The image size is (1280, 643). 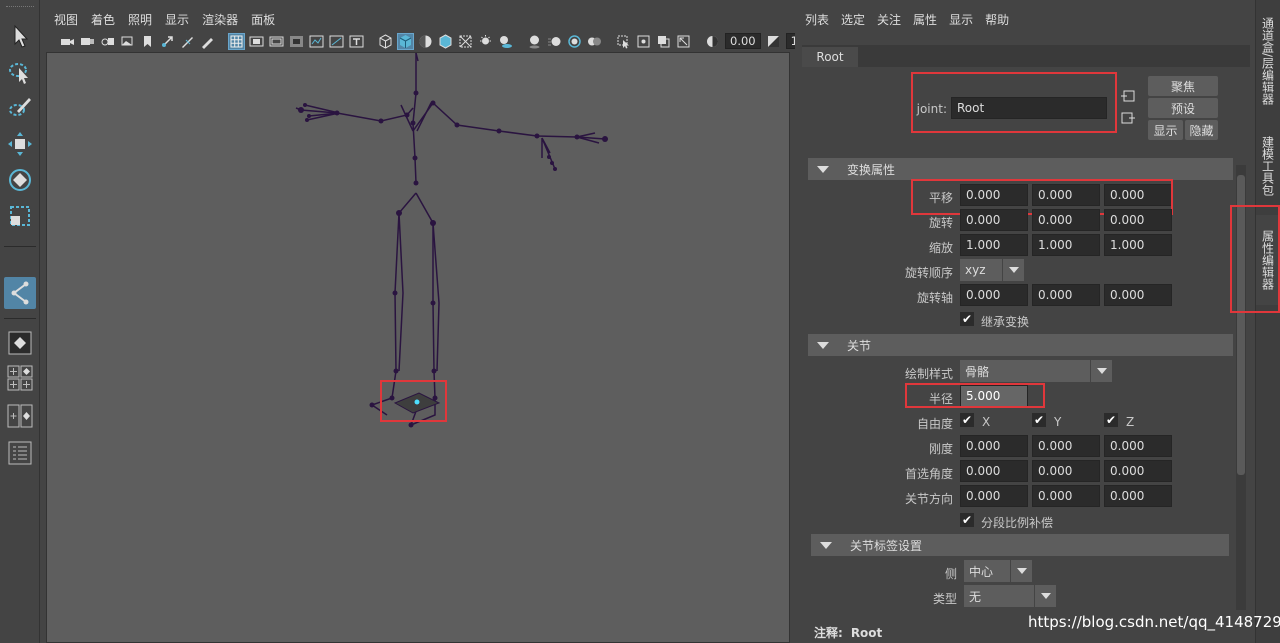 I want to click on focus-button: 聚焦, so click(x=1183, y=86).